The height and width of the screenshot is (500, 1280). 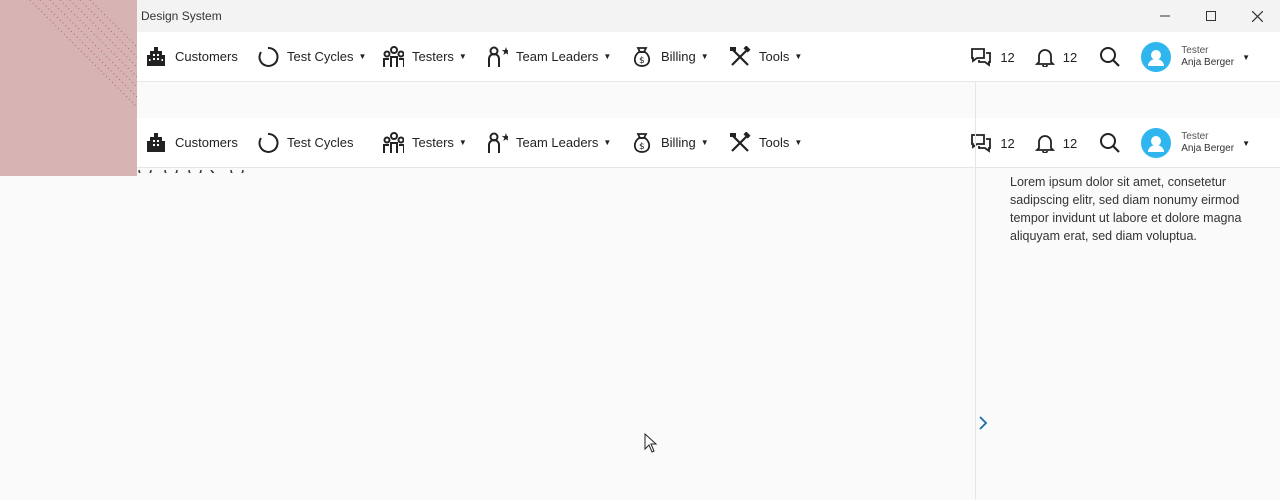 What do you see at coordinates (708, 16) in the screenshot?
I see `title-bar: Design System` at bounding box center [708, 16].